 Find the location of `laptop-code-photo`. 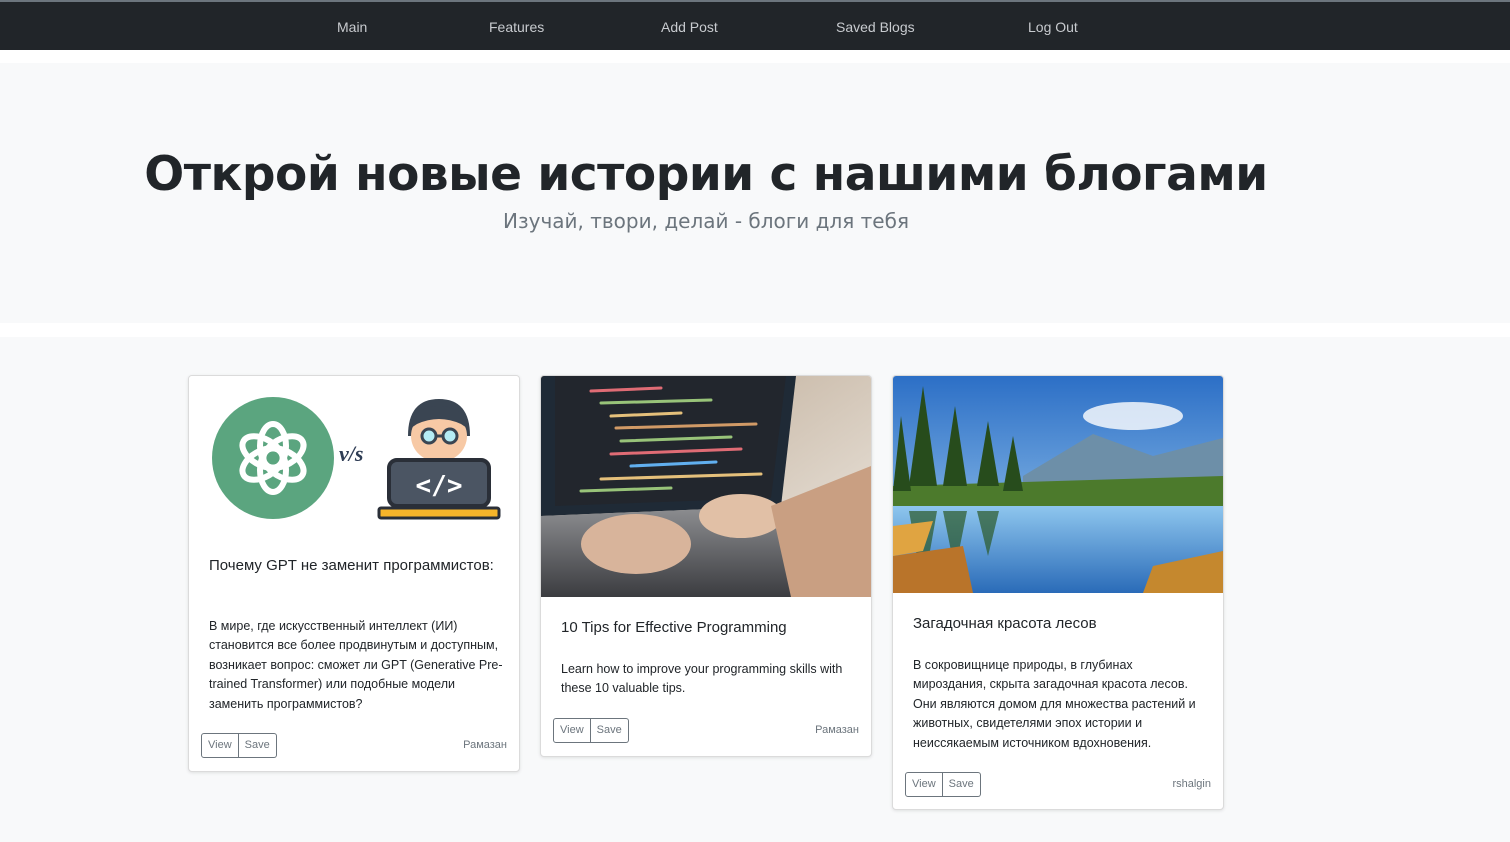

laptop-code-photo is located at coordinates (706, 486).